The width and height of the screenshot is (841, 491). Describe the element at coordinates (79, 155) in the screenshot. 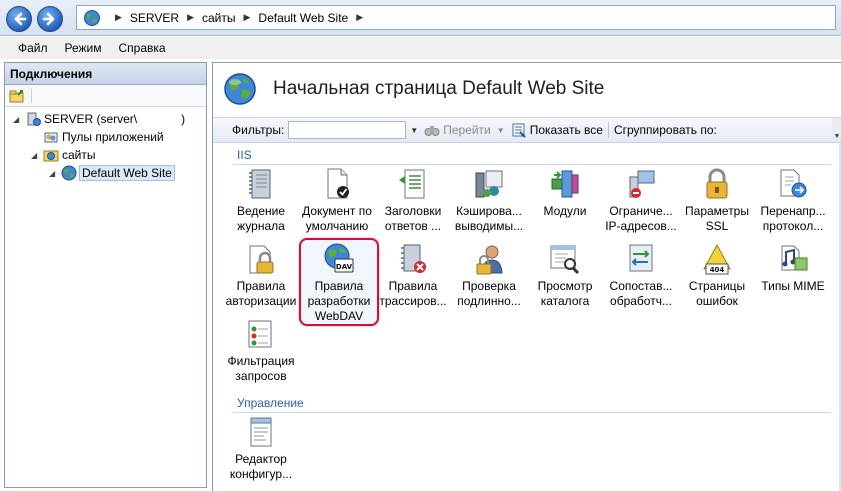

I see `tree-item-label: сайты` at that location.